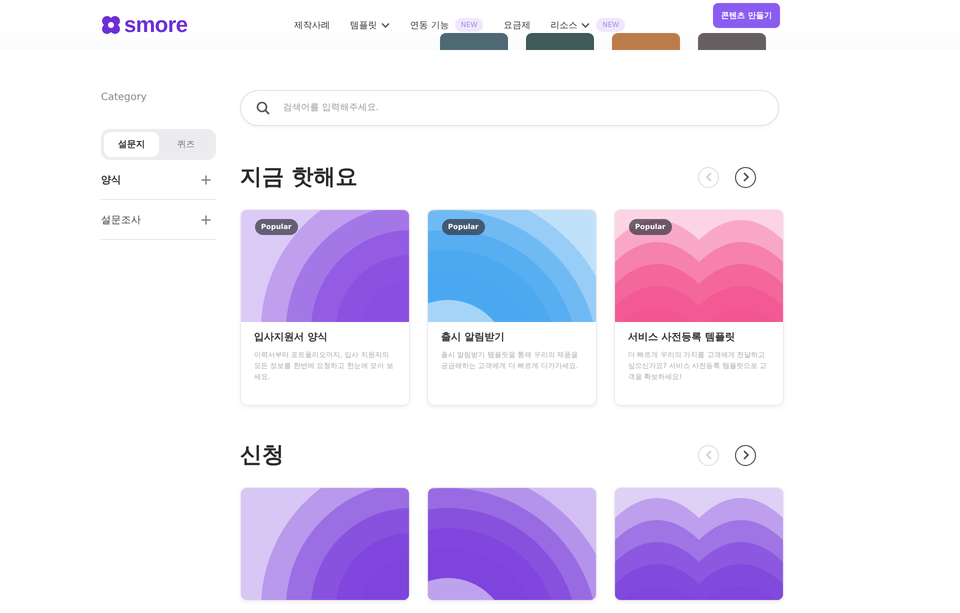 The height and width of the screenshot is (613, 960). What do you see at coordinates (746, 15) in the screenshot?
I see `create-content-button: 콘텐츠 만들기` at bounding box center [746, 15].